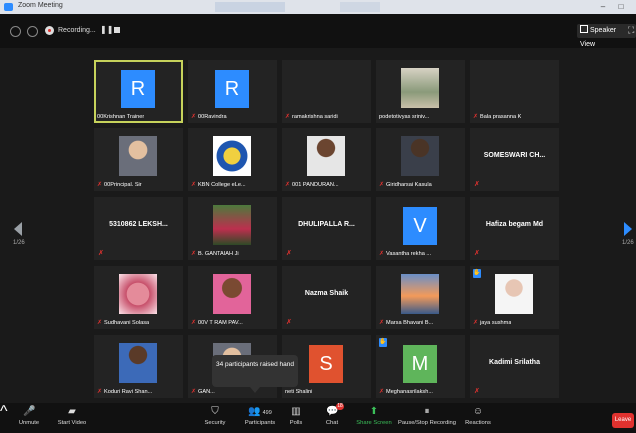 This screenshot has width=636, height=433. Describe the element at coordinates (296, 417) in the screenshot. I see `polls-button: ▥ Polls` at that location.